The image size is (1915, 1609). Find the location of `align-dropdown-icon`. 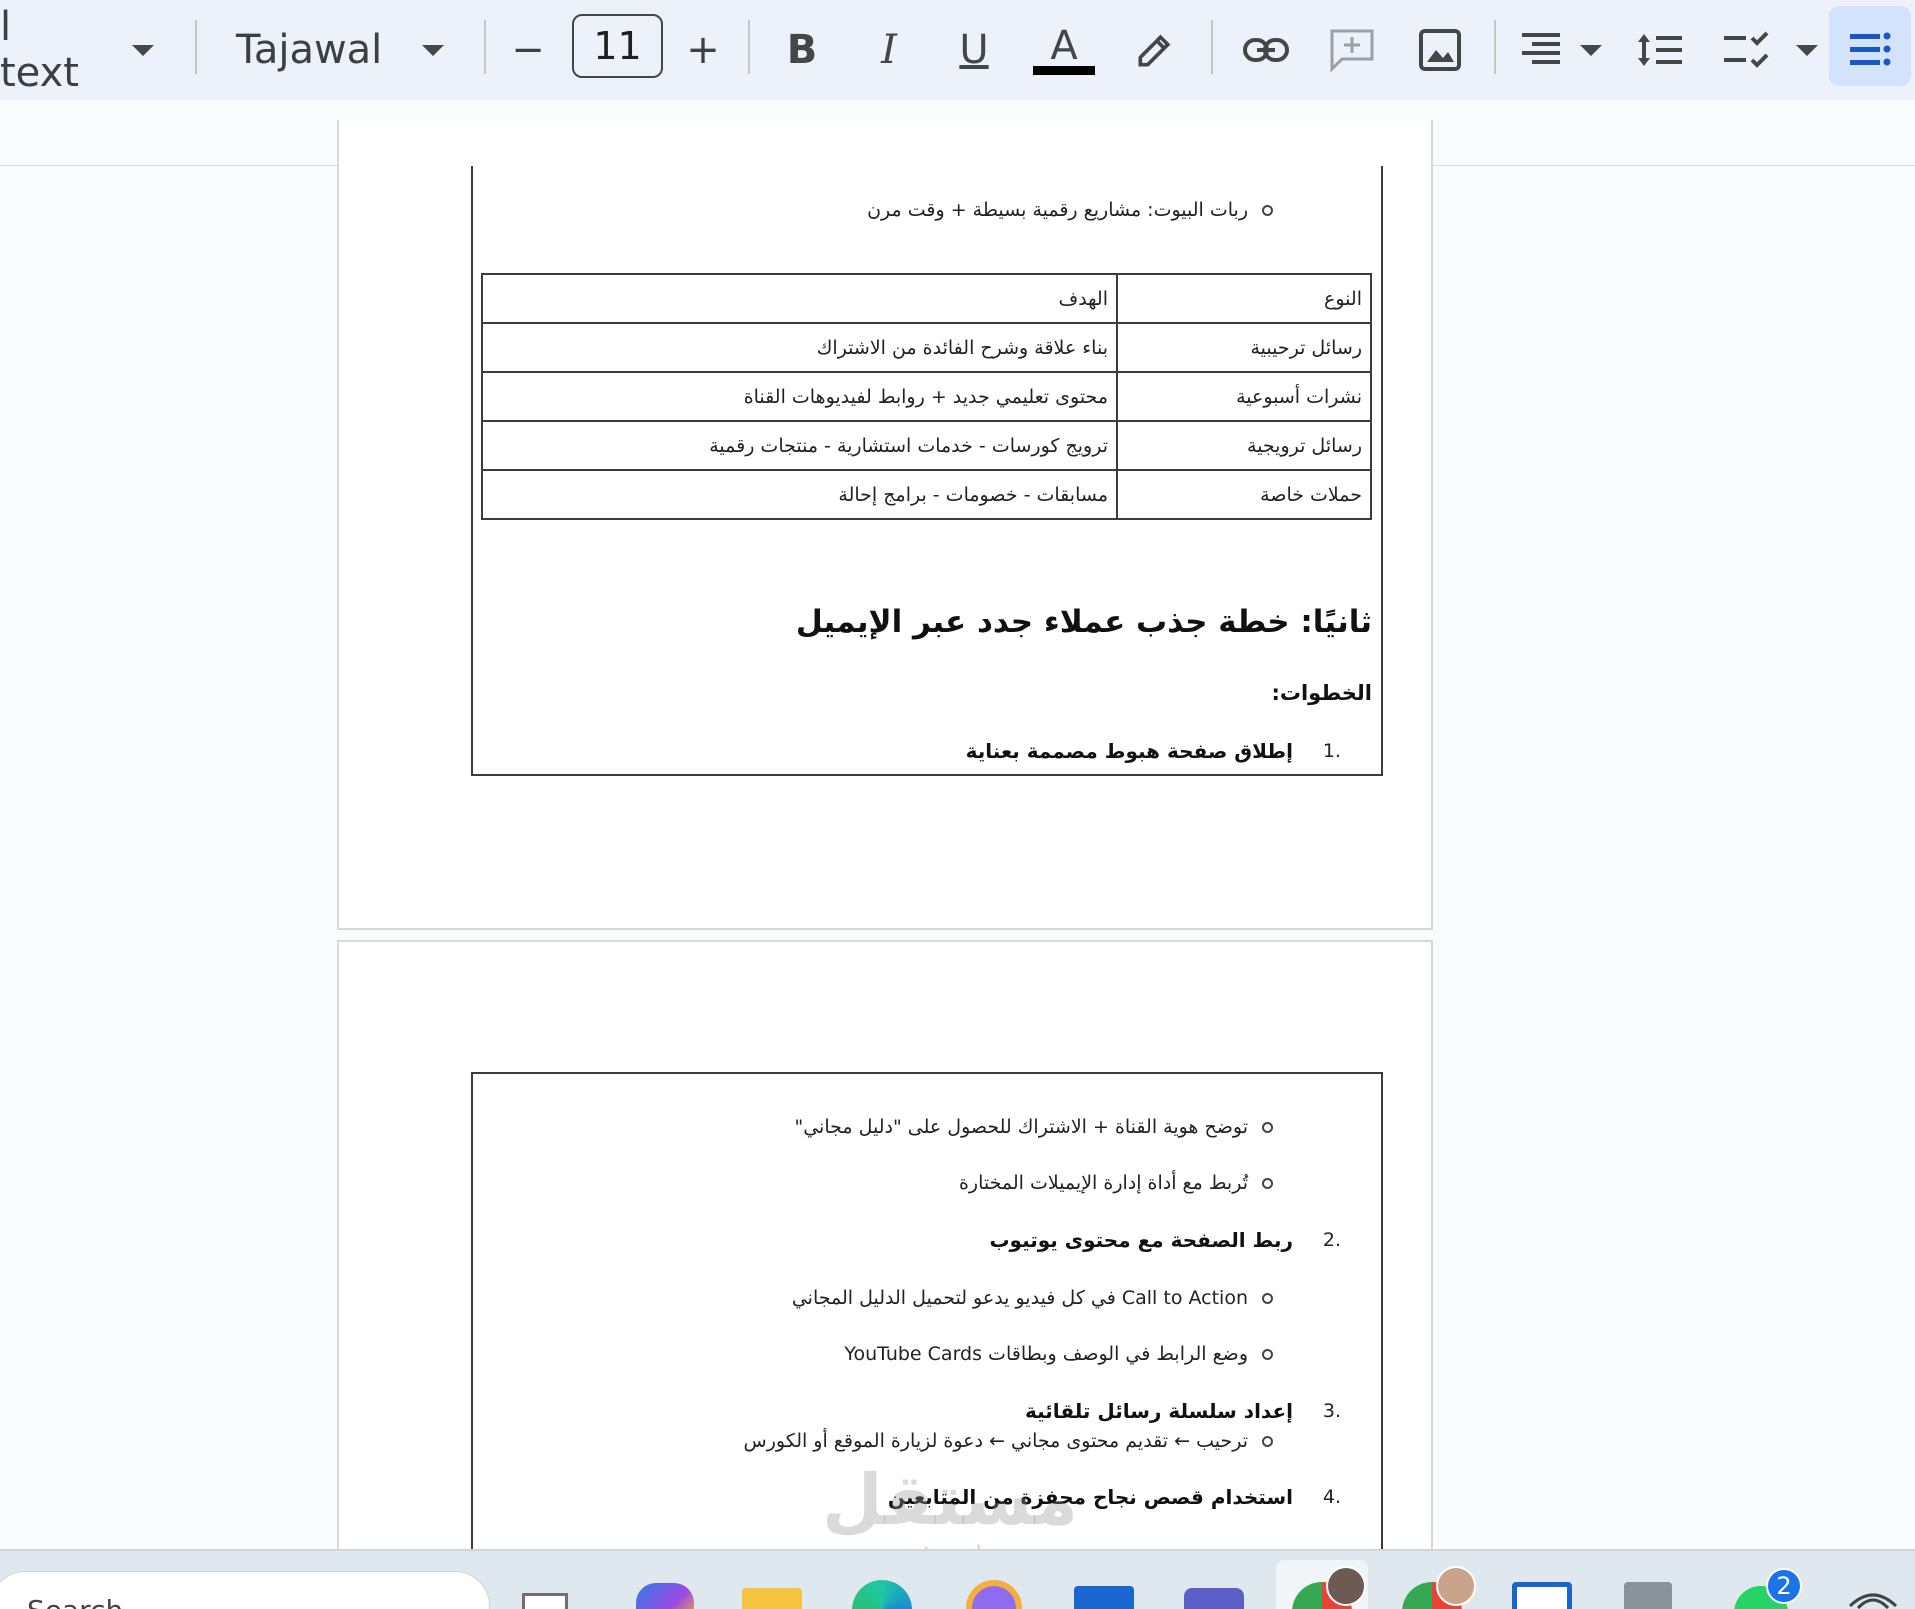

align-dropdown-icon is located at coordinates (1591, 50).